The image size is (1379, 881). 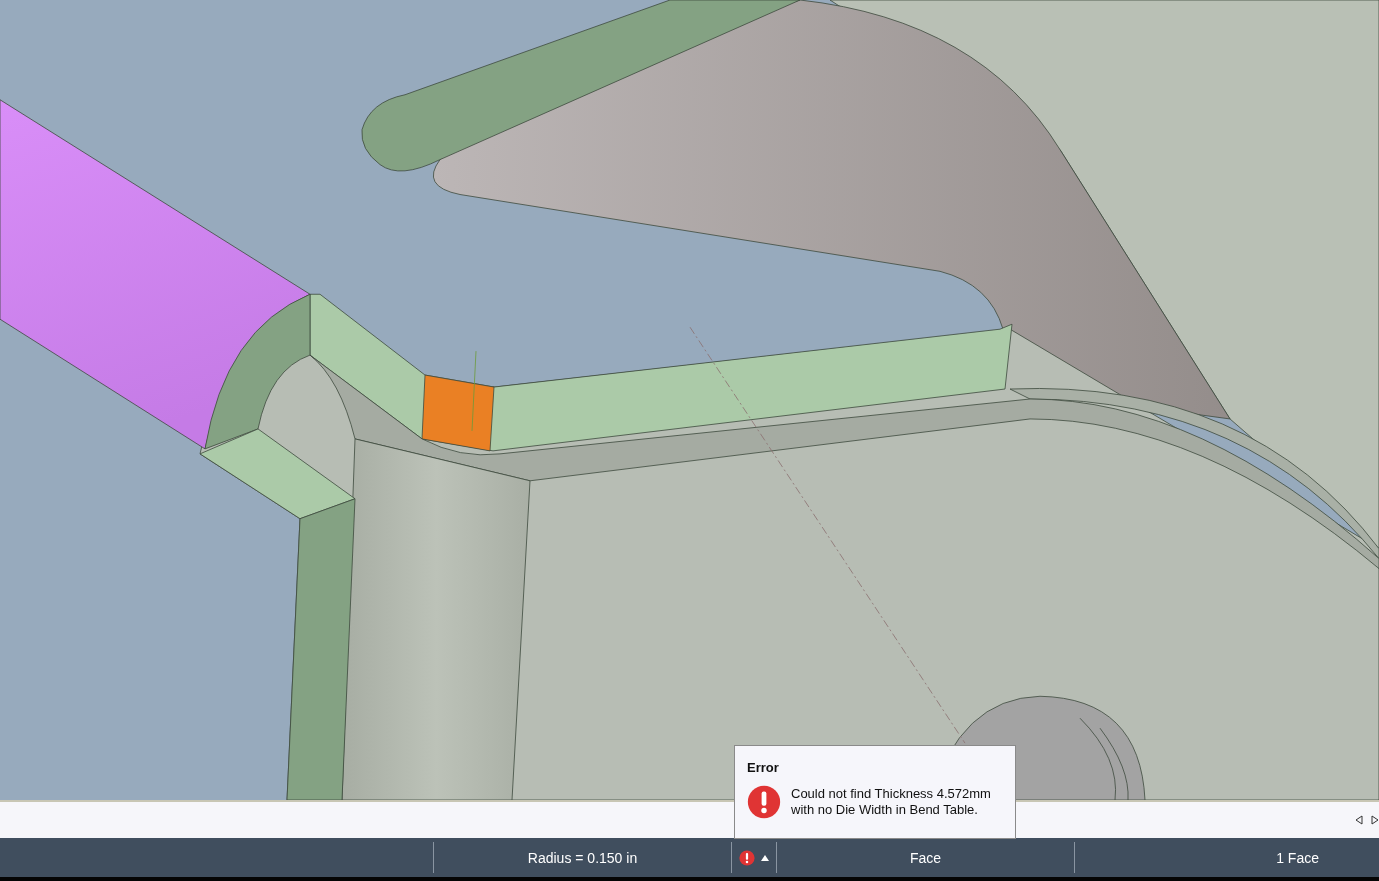 What do you see at coordinates (458, 413) in the screenshot?
I see `selected-bend-face` at bounding box center [458, 413].